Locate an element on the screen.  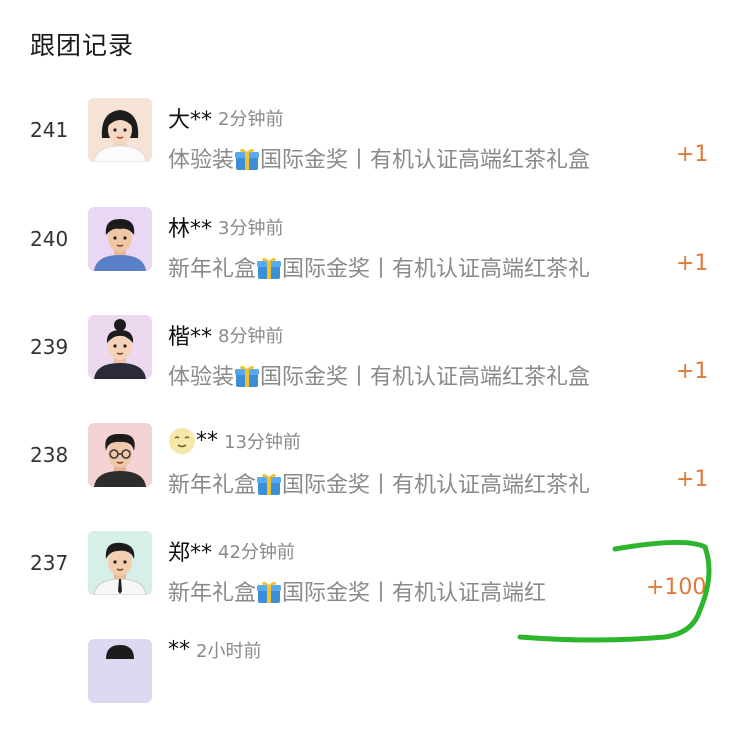
record-index: 240 is located at coordinates (49, 239).